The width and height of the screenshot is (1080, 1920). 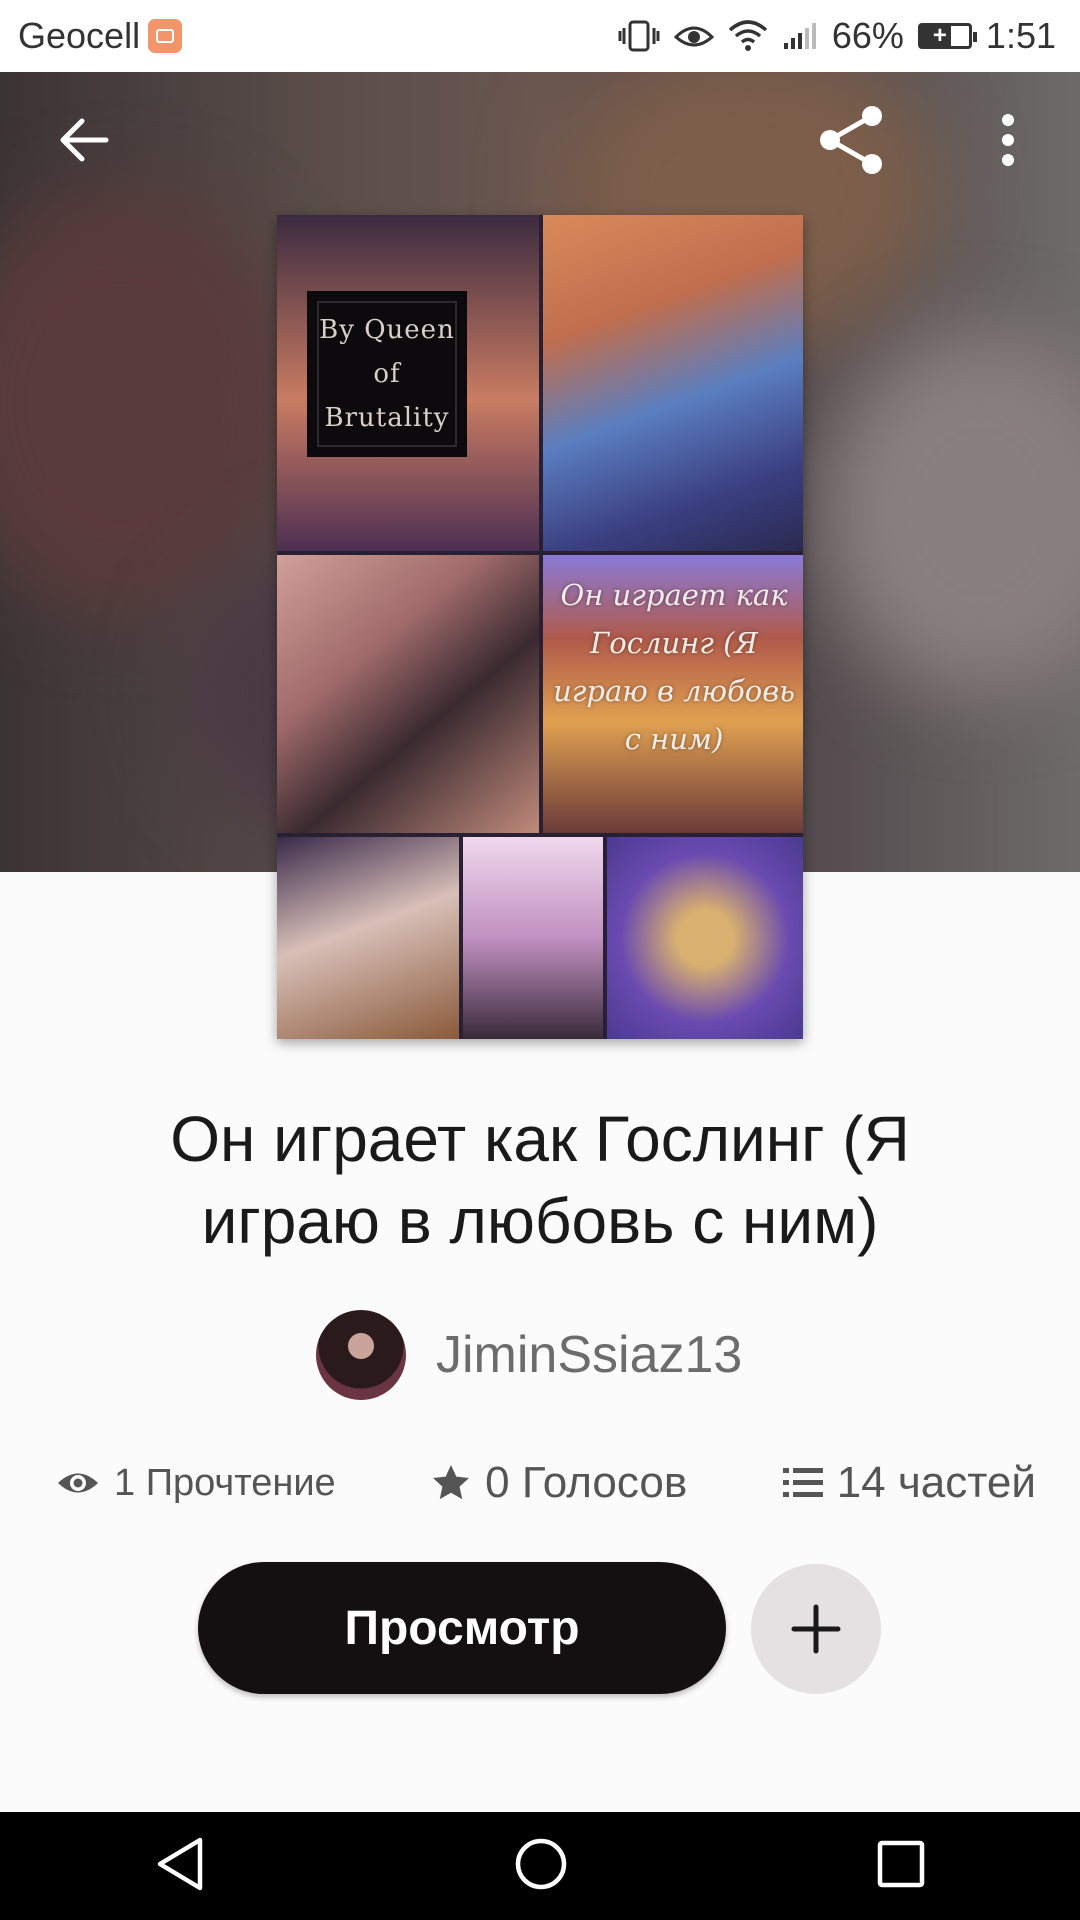 I want to click on reads-stat: 1 Прочтение, so click(x=196, y=1483).